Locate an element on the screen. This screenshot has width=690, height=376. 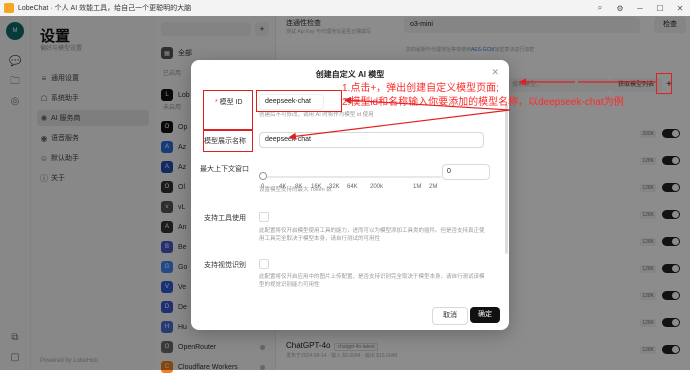
dialog-scrollbar is located at coordinates (506, 179).